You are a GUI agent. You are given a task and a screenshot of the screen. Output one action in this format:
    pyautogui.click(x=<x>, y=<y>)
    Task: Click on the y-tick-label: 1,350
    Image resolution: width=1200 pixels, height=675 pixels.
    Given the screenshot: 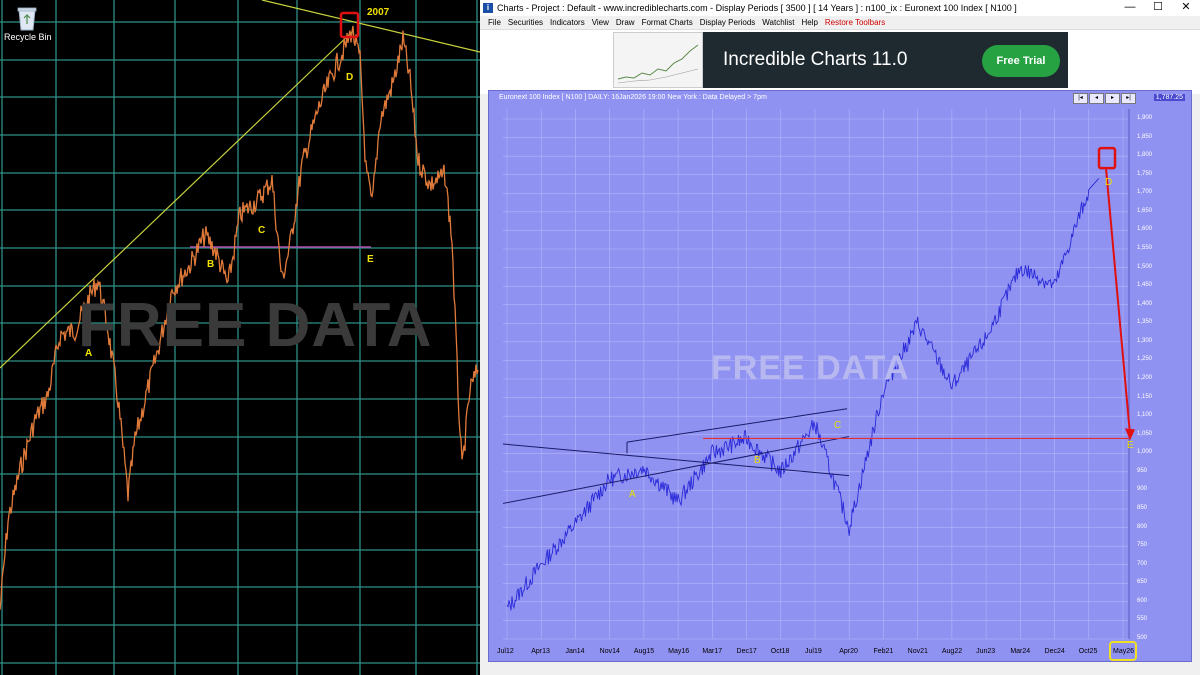 What is the action you would take?
    pyautogui.click(x=1145, y=322)
    